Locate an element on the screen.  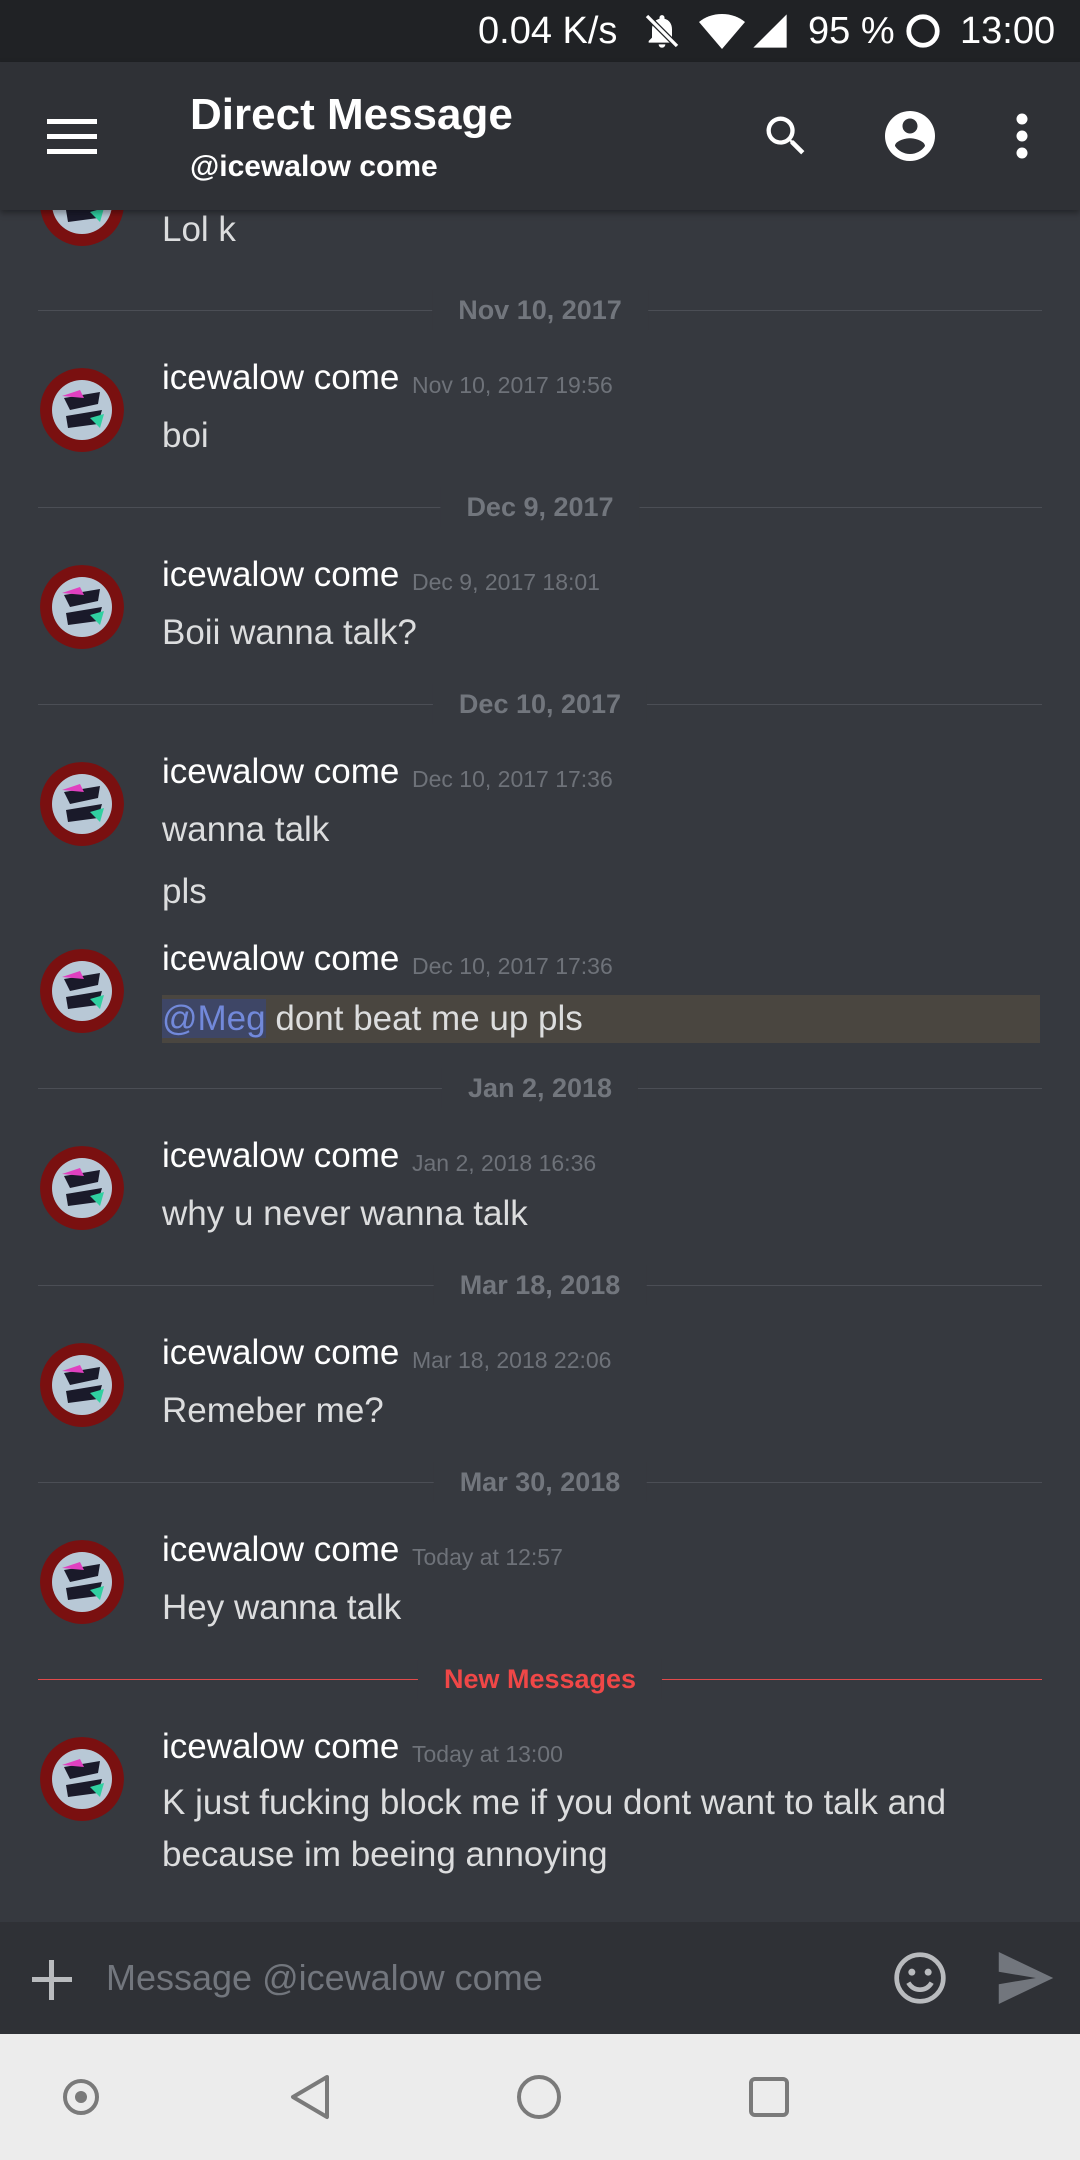
more-vert-icon is located at coordinates (1022, 136).